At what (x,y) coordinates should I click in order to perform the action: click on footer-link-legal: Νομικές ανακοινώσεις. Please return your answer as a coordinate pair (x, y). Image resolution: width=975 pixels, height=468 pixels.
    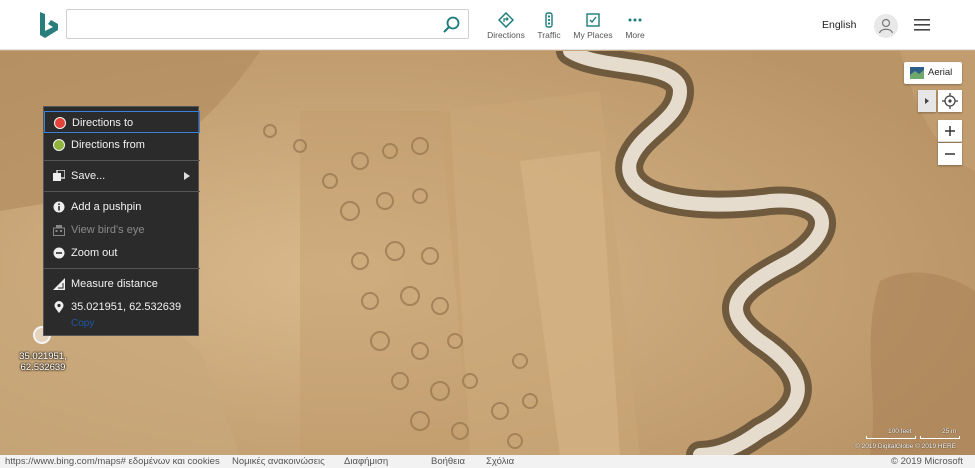
    Looking at the image, I should click on (278, 461).